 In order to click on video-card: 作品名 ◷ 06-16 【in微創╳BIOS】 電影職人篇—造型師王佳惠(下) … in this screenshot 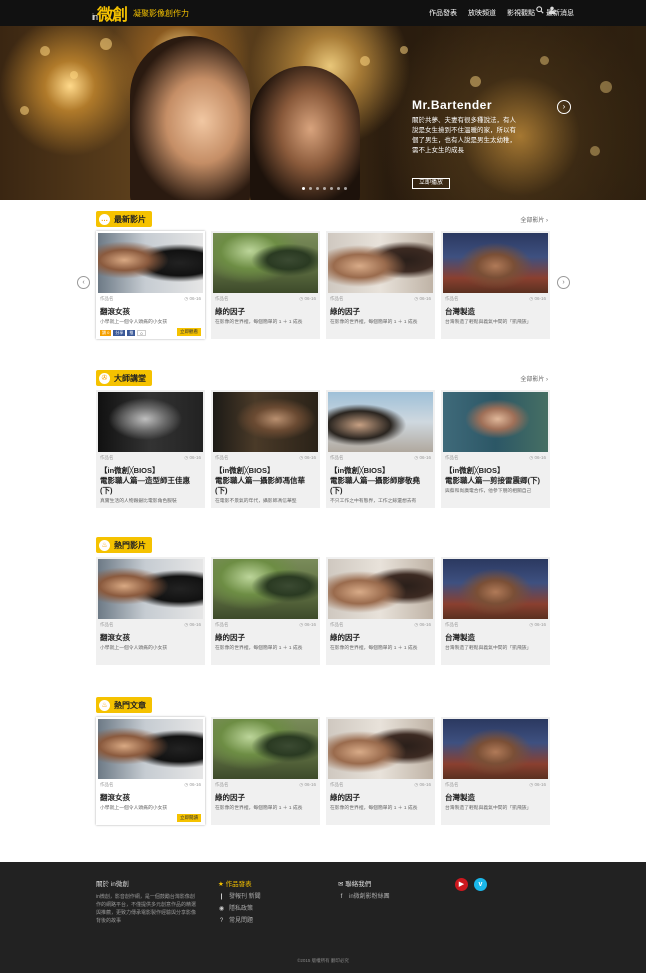, I will do `click(150, 449)`.